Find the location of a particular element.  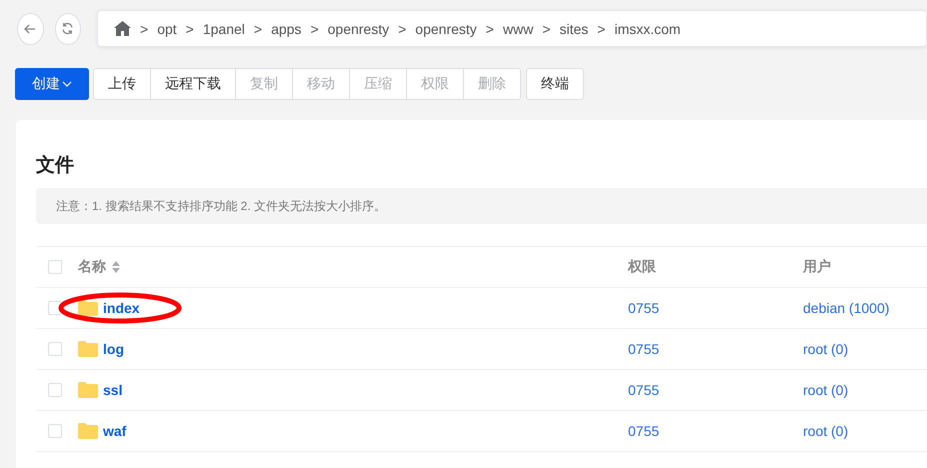

folder-name-link: index is located at coordinates (121, 308).